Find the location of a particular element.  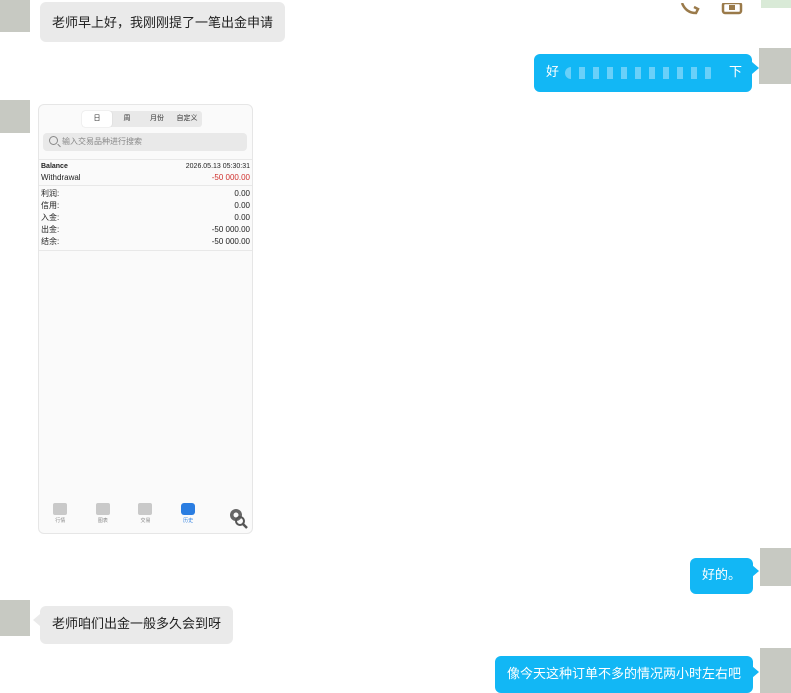

summary-label: 信用: is located at coordinates (50, 205).